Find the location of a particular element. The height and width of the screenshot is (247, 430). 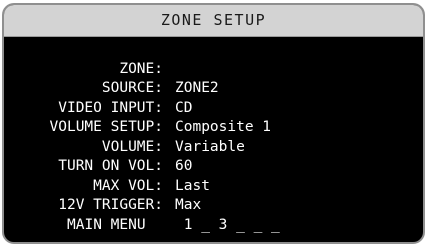

setting-value: 1 _ 3 _ _ _ is located at coordinates (227, 224).